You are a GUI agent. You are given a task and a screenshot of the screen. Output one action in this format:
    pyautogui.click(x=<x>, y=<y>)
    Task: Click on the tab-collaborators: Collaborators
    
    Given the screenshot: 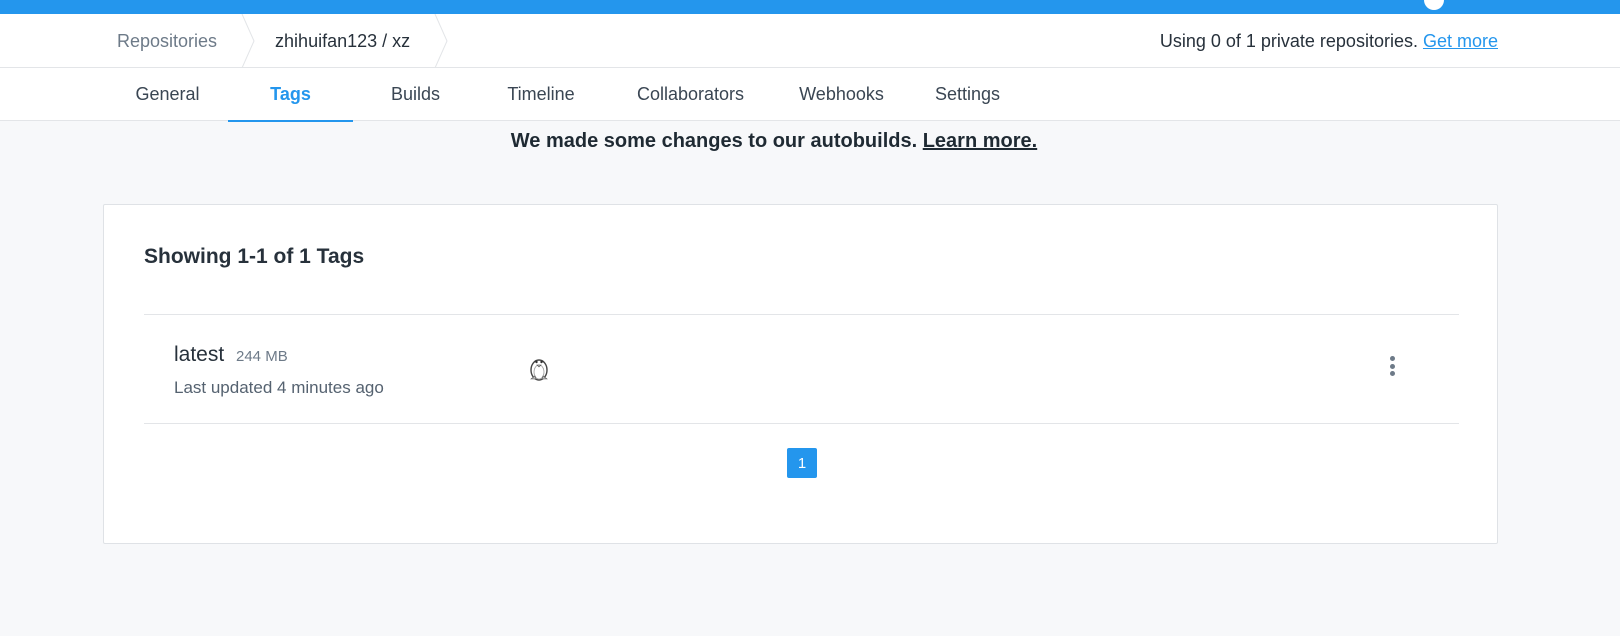 What is the action you would take?
    pyautogui.click(x=690, y=94)
    